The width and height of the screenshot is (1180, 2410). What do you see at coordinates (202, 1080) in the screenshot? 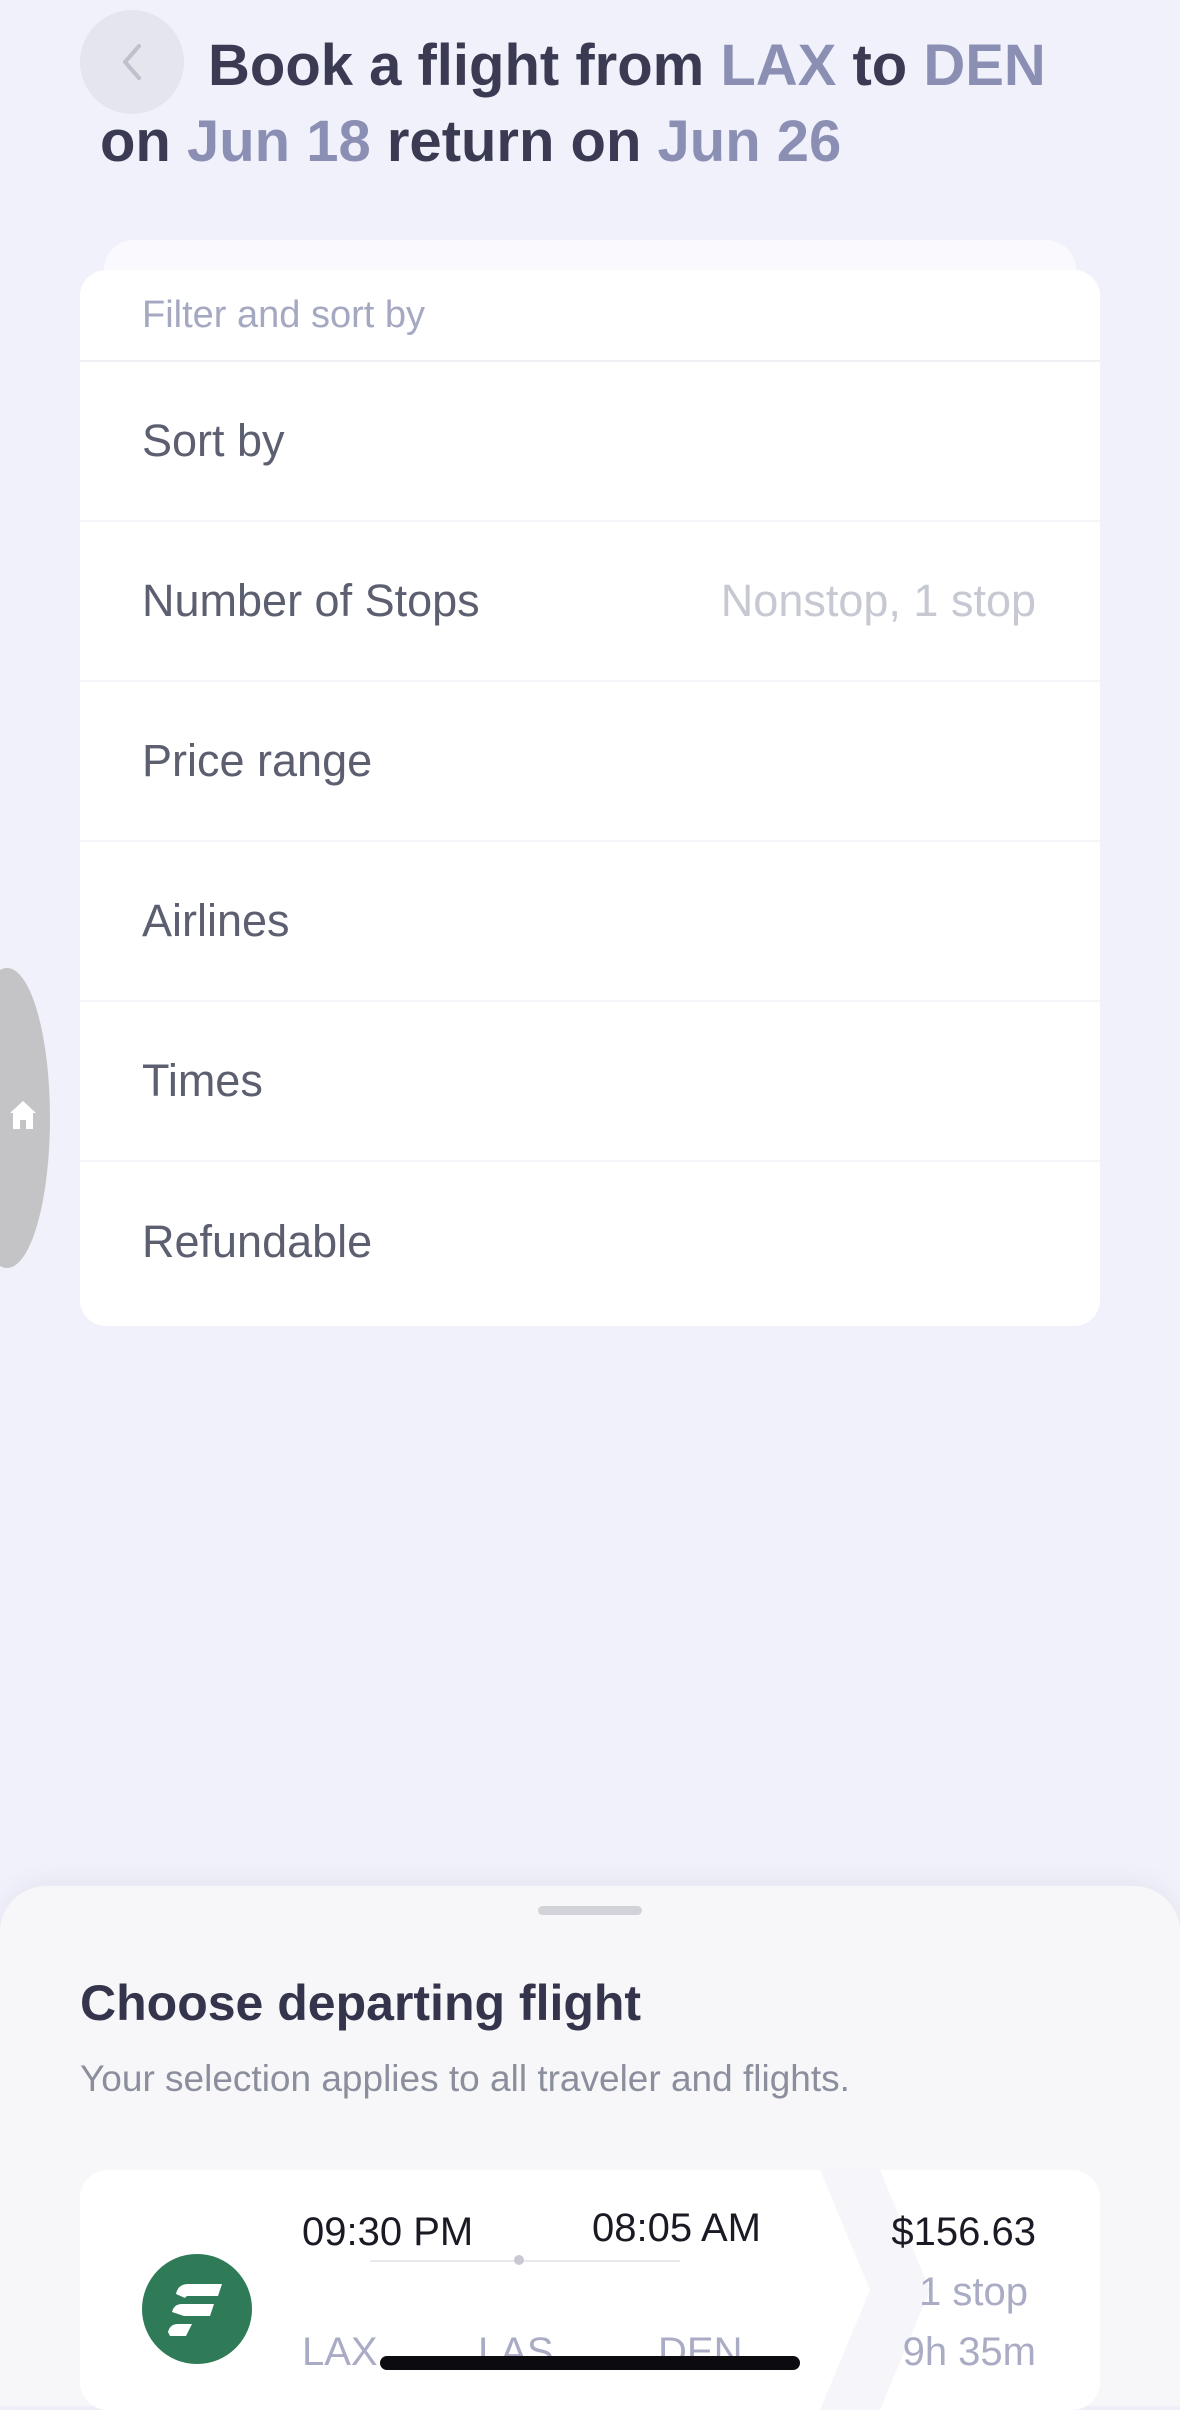
I see `filter-row-label: Times` at bounding box center [202, 1080].